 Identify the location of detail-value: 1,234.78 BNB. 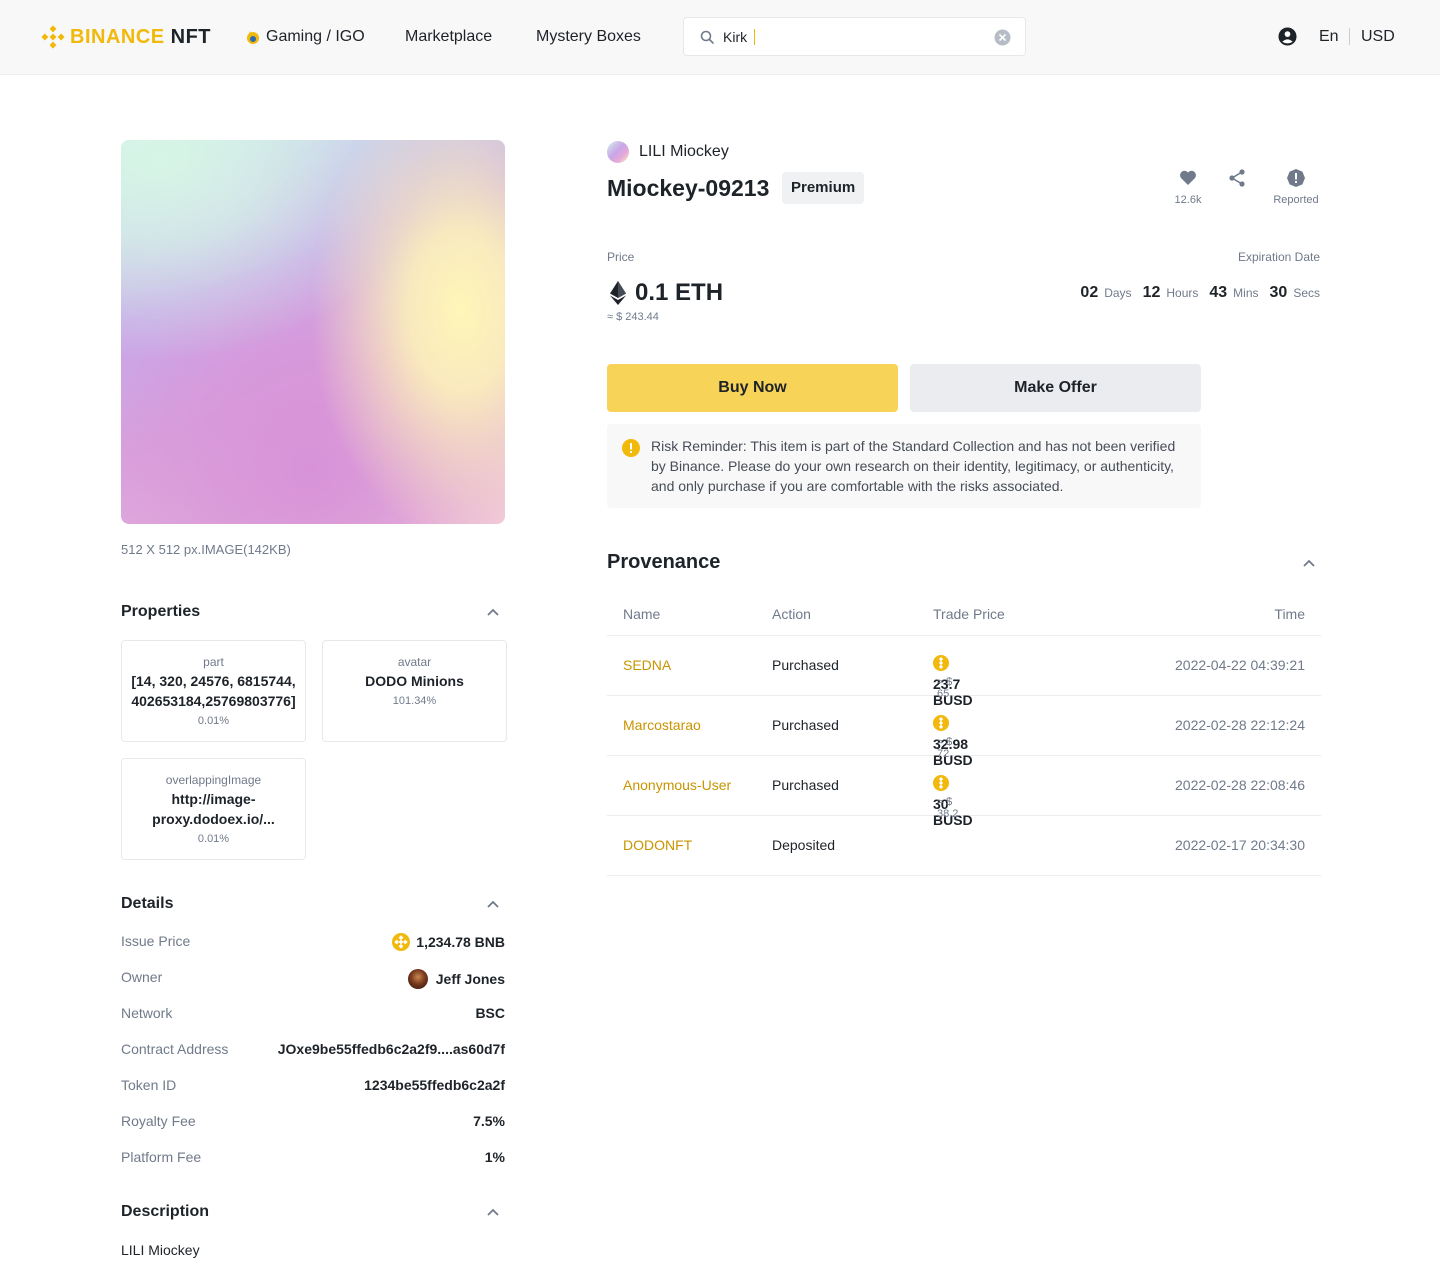
(460, 942).